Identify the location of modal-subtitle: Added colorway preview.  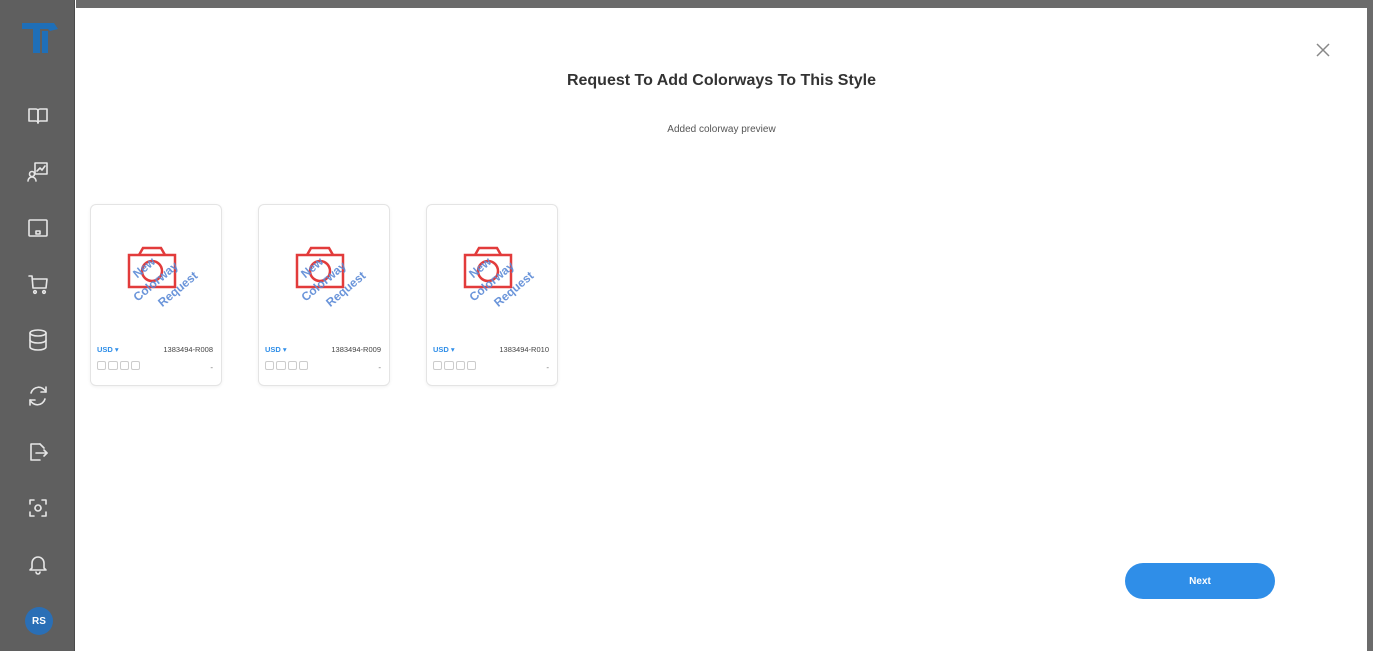
(721, 129).